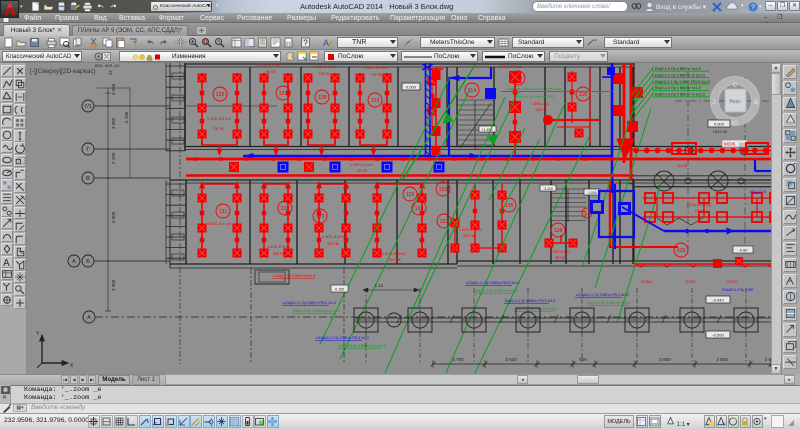 The image size is (800, 430). I want to click on svg-text: ЕВО-1? ТК, so click(758, 192).